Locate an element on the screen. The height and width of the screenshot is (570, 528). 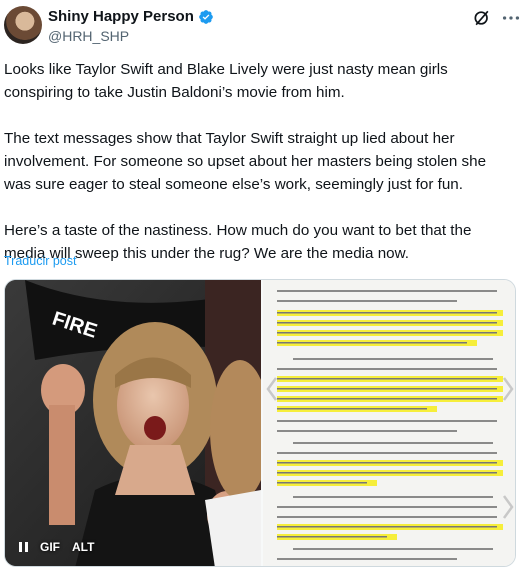
alt-badge: ALT is located at coordinates (83, 547).